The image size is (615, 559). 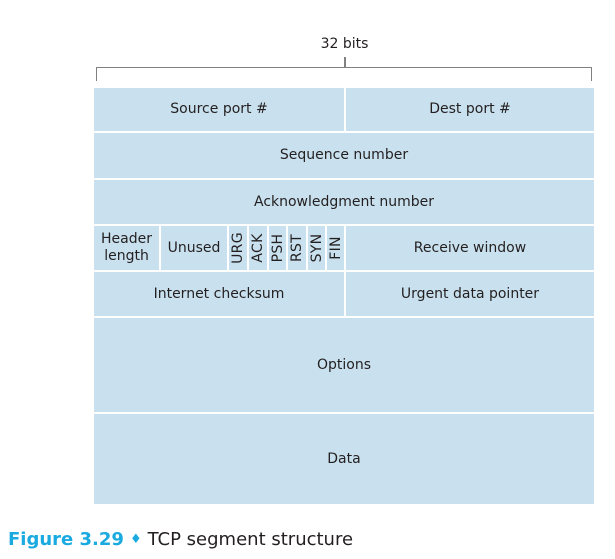 I want to click on flag-syn: SYN, so click(x=316, y=248).